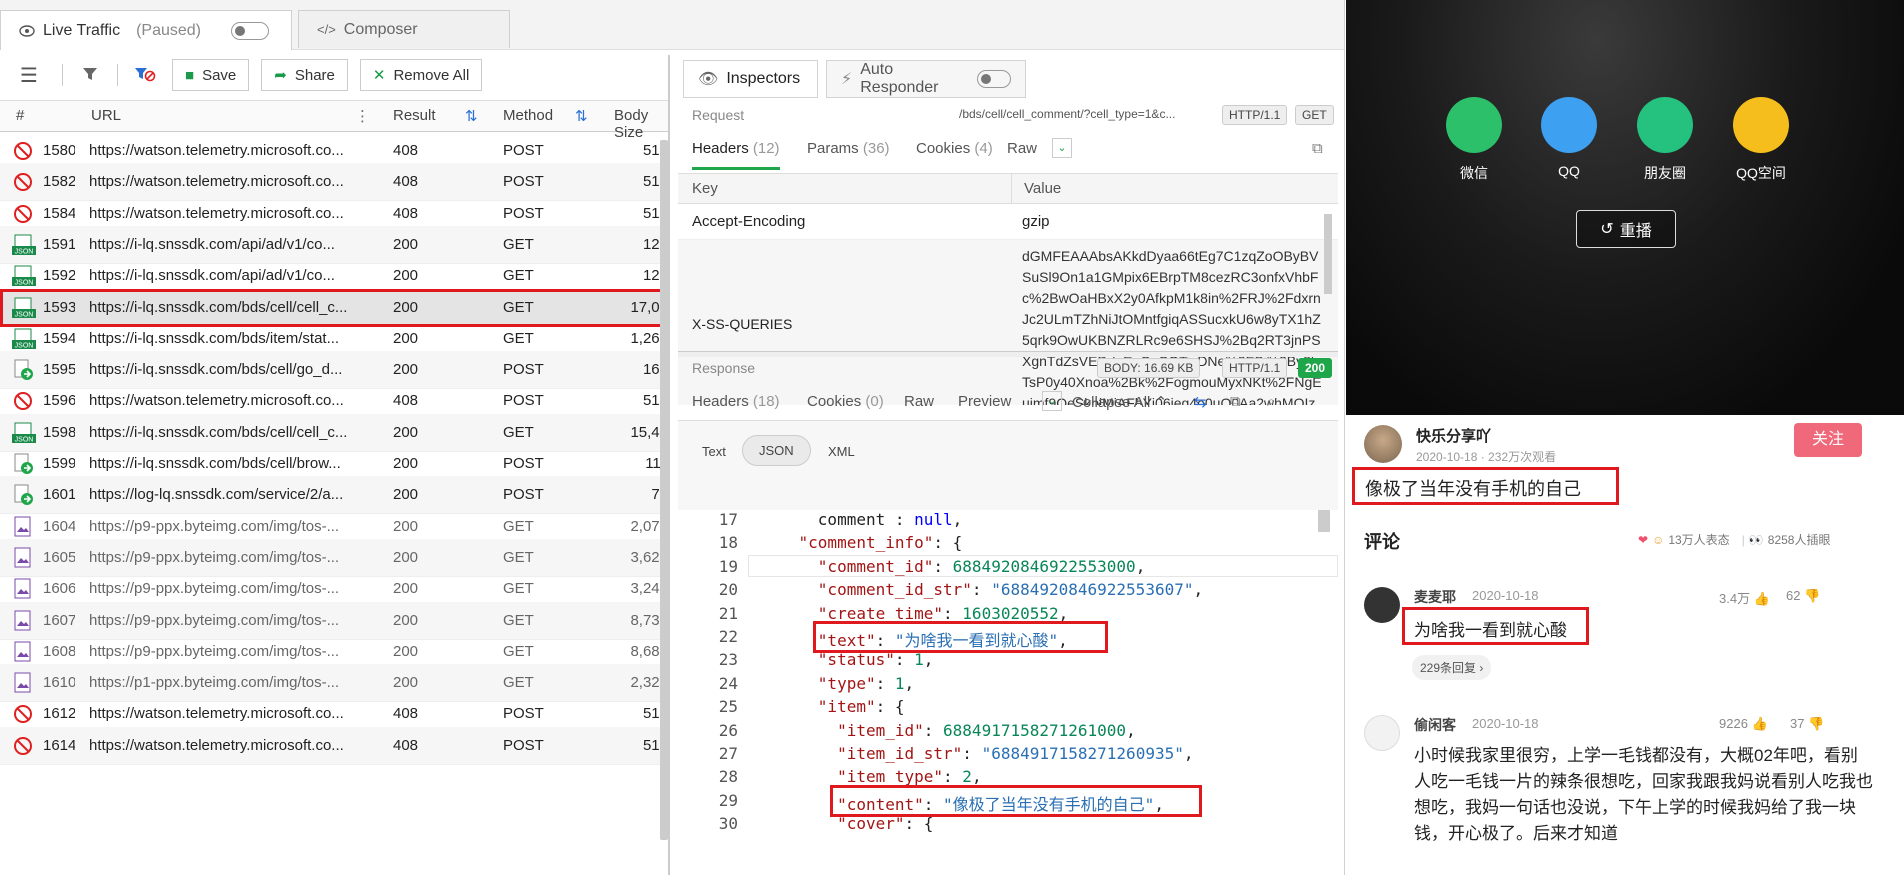 This screenshot has height=875, width=1904. What do you see at coordinates (1452, 667) in the screenshot?
I see `replies-button: 229条回复 ›` at bounding box center [1452, 667].